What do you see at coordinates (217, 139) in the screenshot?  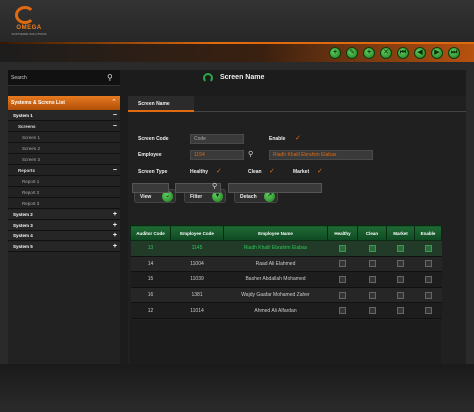 I see `screen-code-input: Code` at bounding box center [217, 139].